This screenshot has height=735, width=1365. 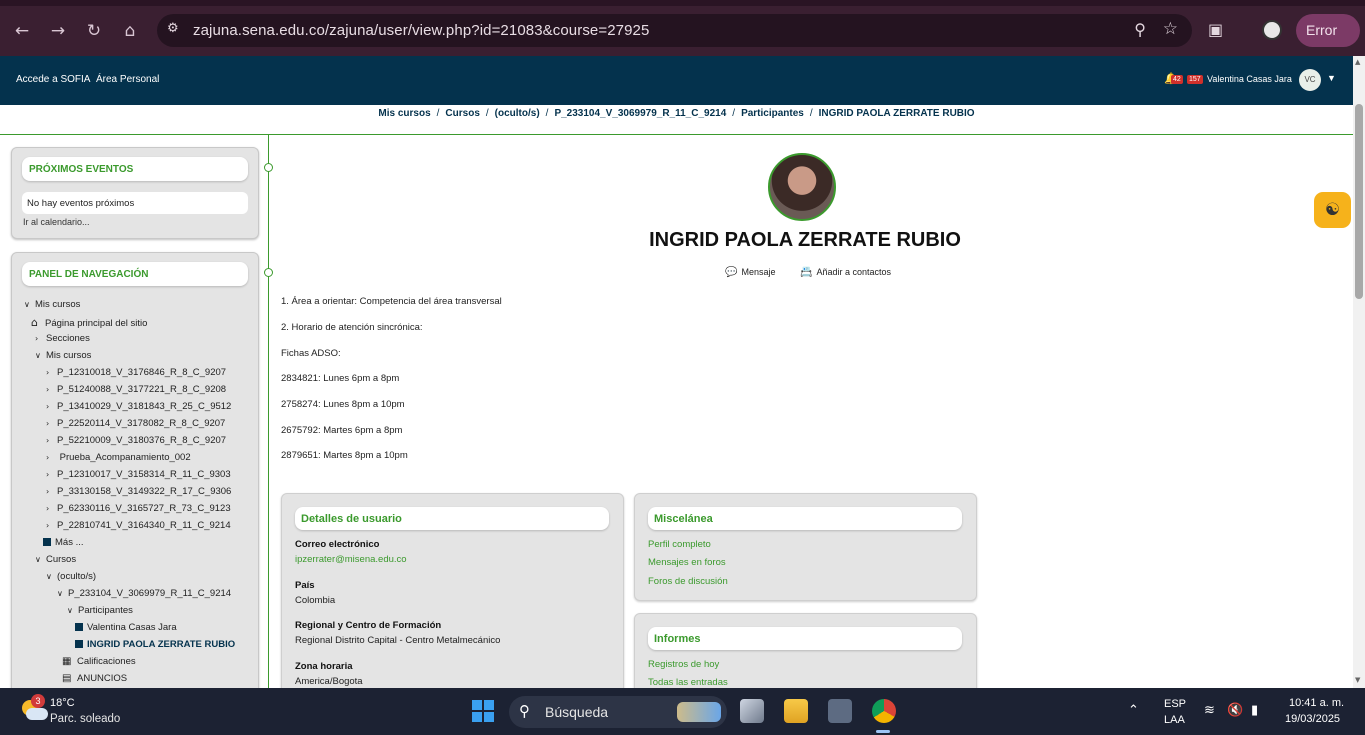 I want to click on nav-item-current-course: ∨ P_233104_V_3069979_R_11_C_9214, so click(x=144, y=593).